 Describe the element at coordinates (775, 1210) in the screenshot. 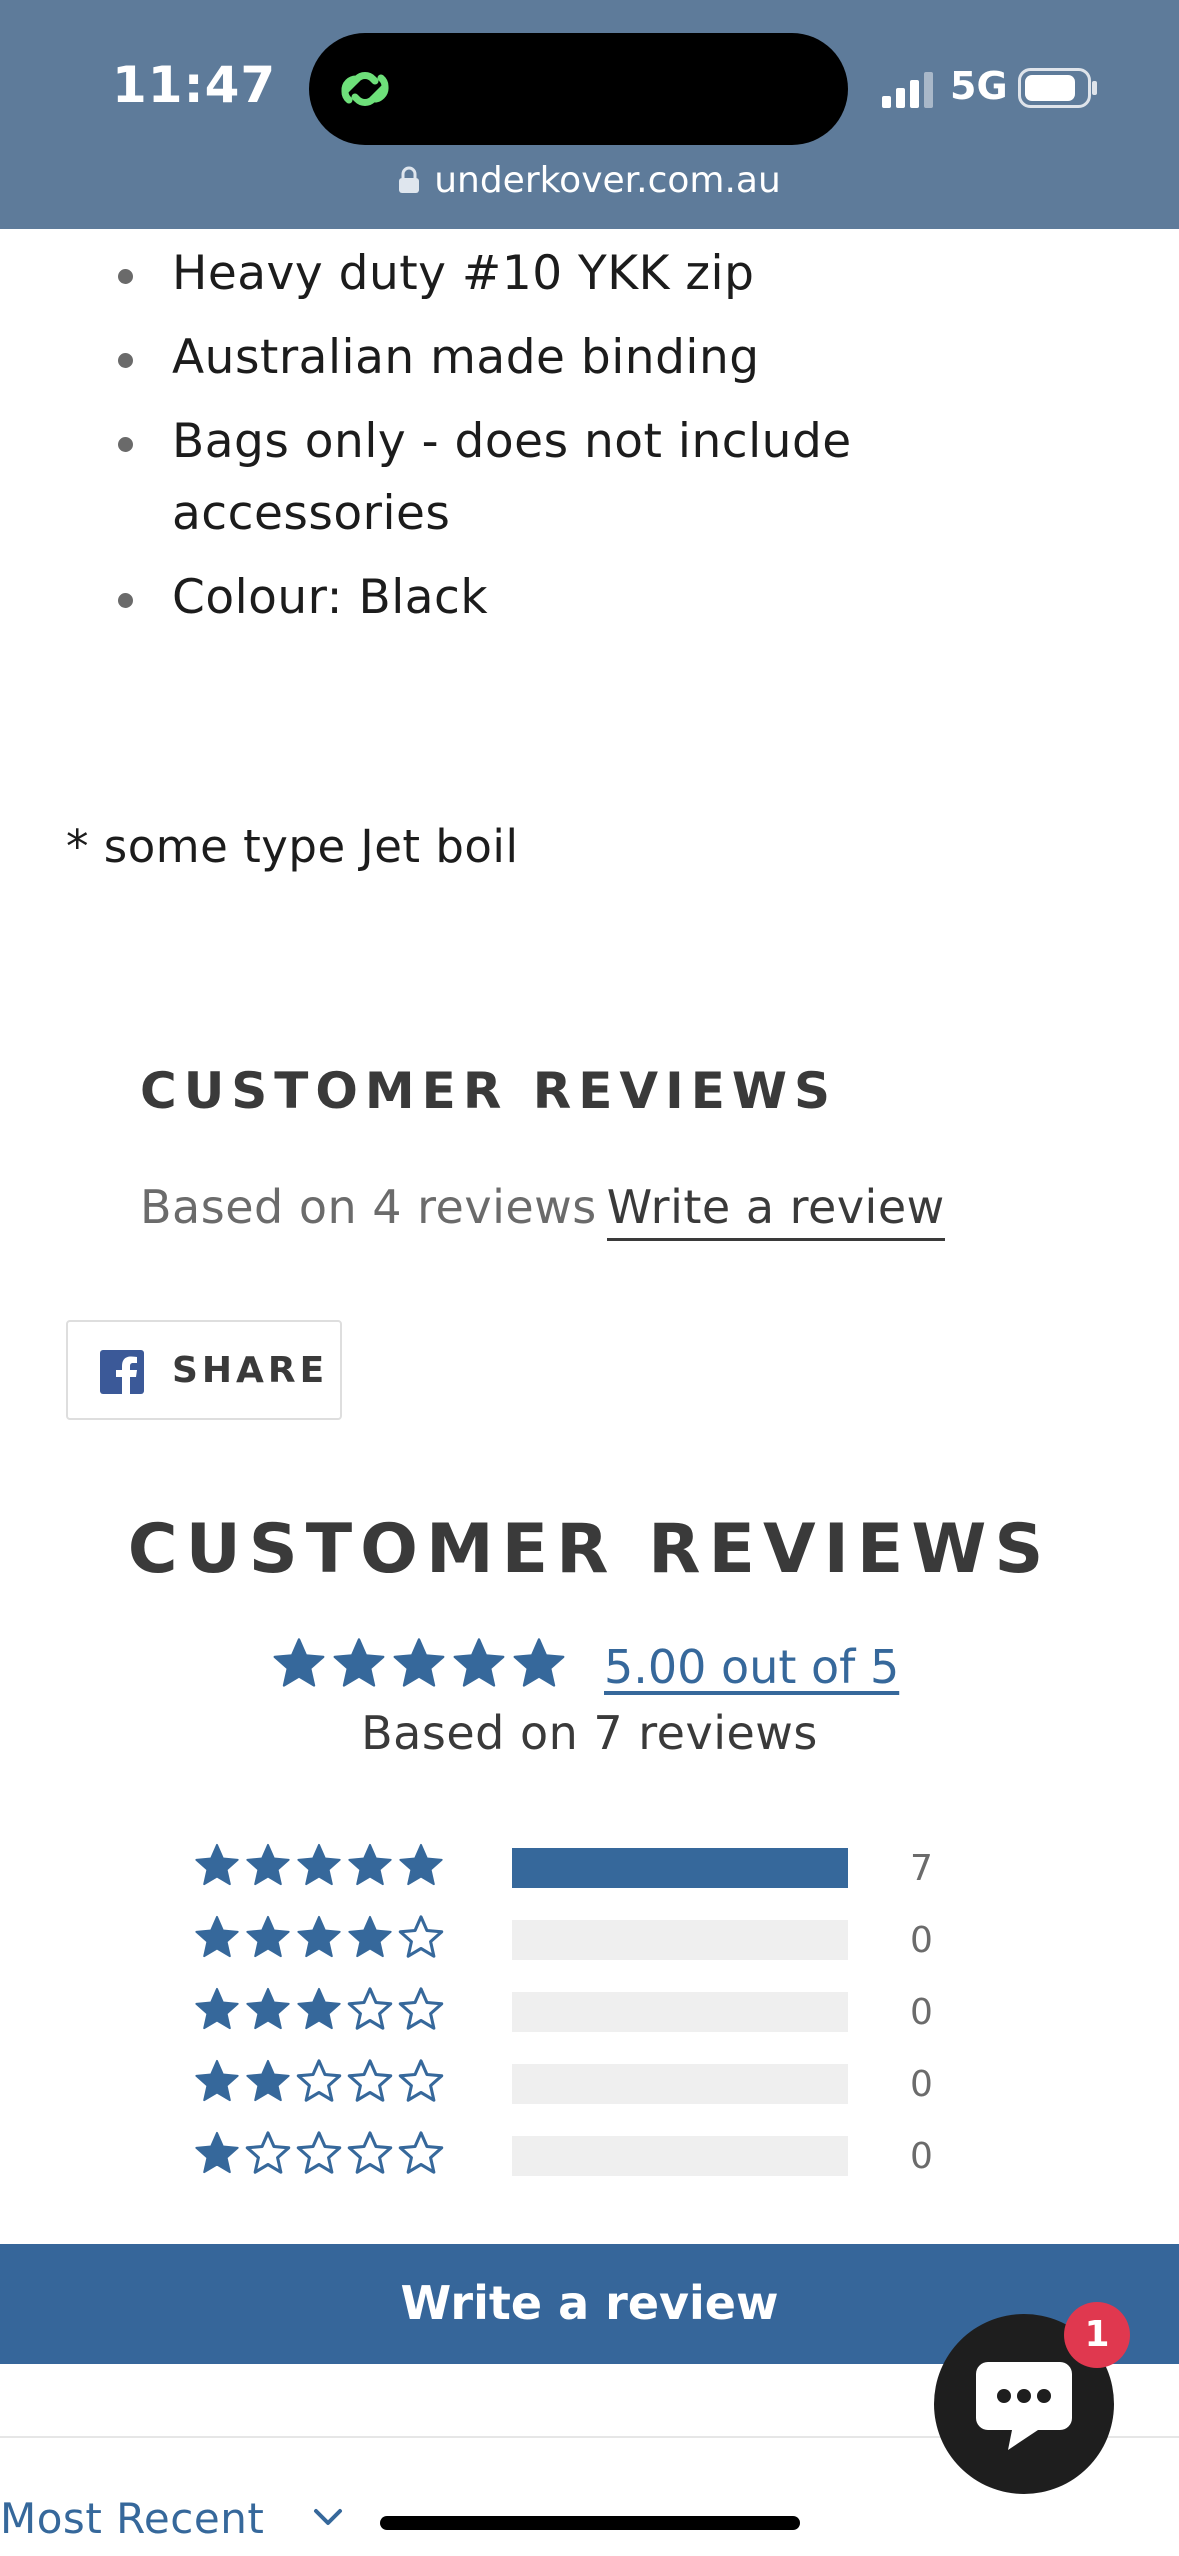

I see `write-review-link: Write a review` at that location.